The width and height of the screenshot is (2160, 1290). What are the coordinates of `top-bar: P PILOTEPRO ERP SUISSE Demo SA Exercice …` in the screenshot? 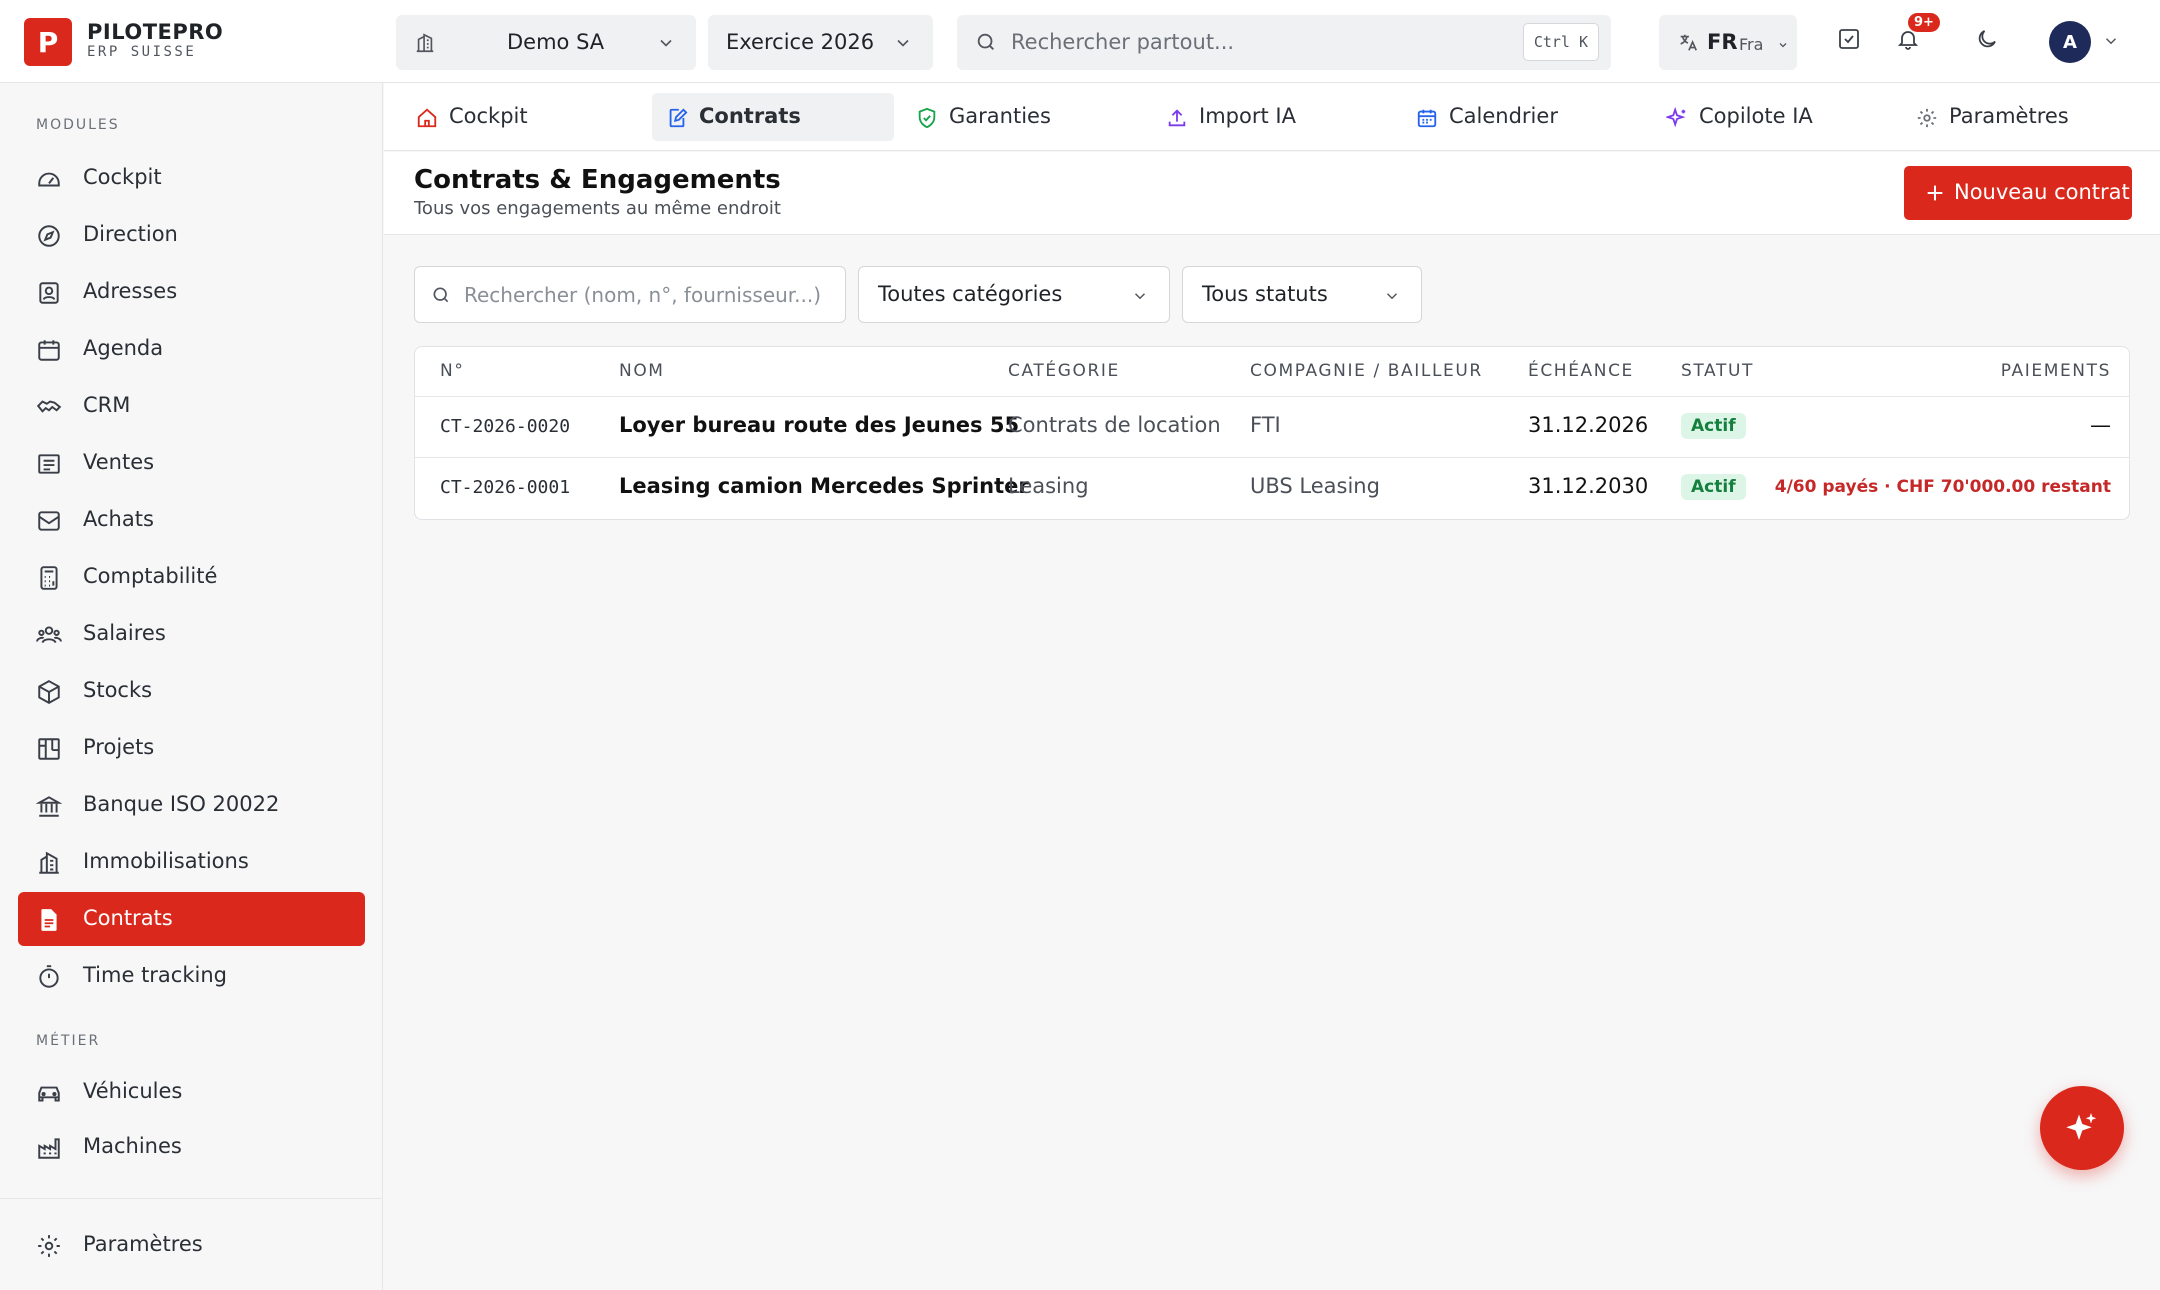 It's located at (1080, 41).